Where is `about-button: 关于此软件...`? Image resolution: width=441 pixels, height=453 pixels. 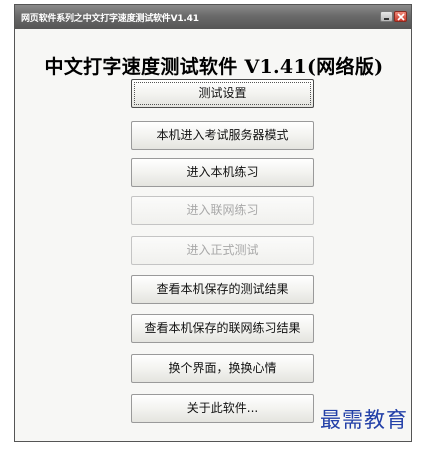
about-button: 关于此软件... is located at coordinates (222, 408).